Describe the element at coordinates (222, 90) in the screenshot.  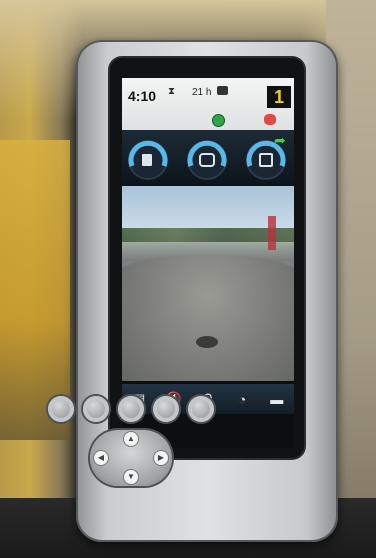
I see `hour-meter-icon` at that location.